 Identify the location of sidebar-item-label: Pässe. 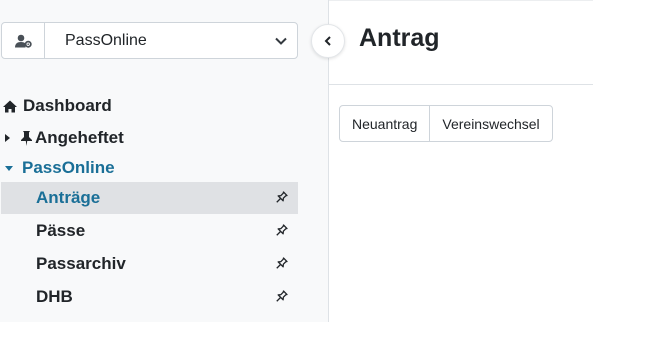
(61, 230).